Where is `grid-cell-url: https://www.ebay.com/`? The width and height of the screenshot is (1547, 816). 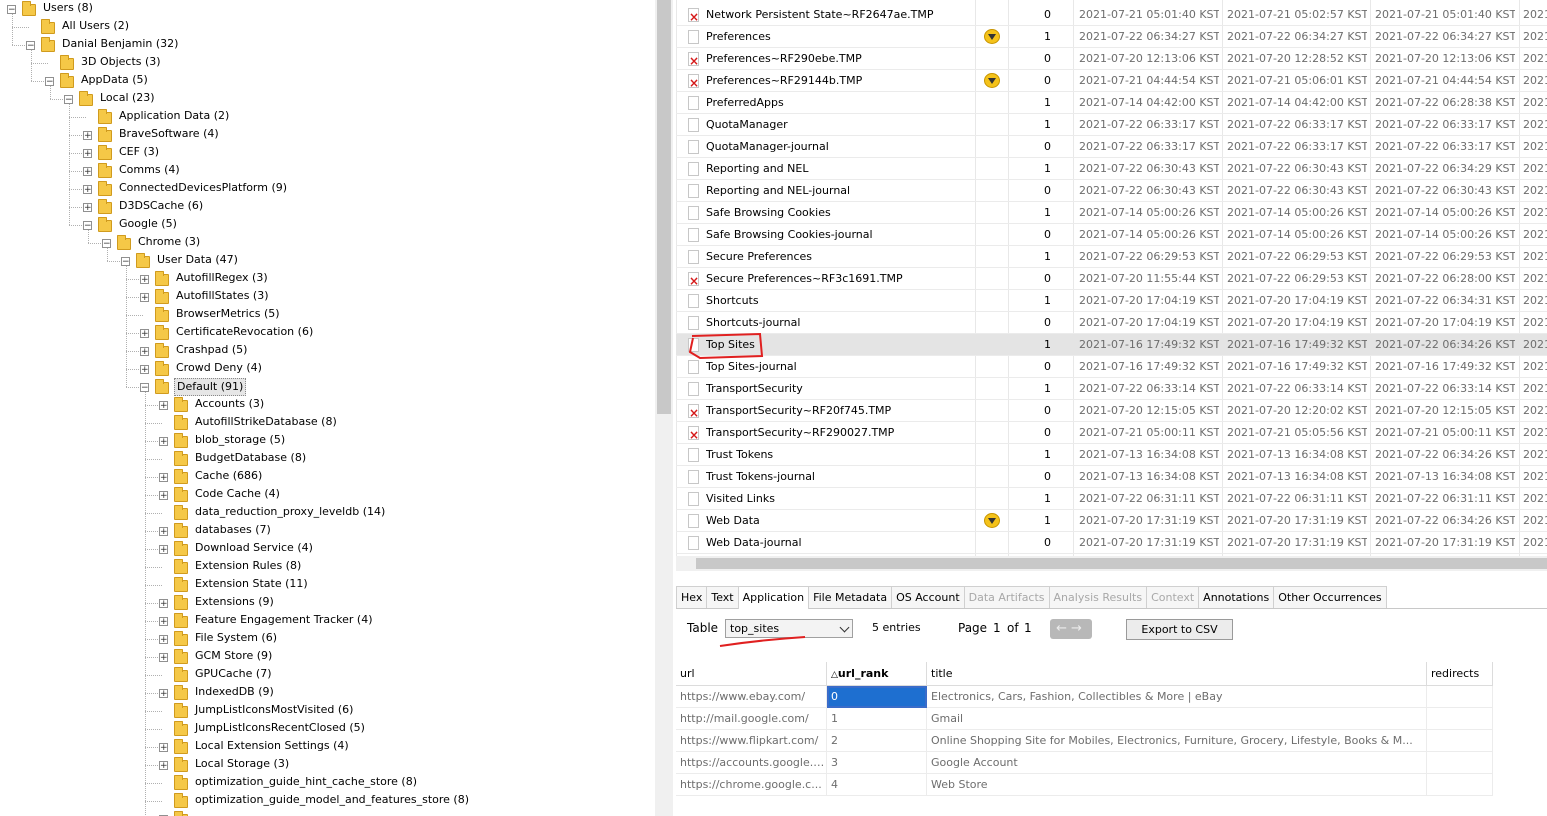
grid-cell-url: https://www.ebay.com/ is located at coordinates (751, 697).